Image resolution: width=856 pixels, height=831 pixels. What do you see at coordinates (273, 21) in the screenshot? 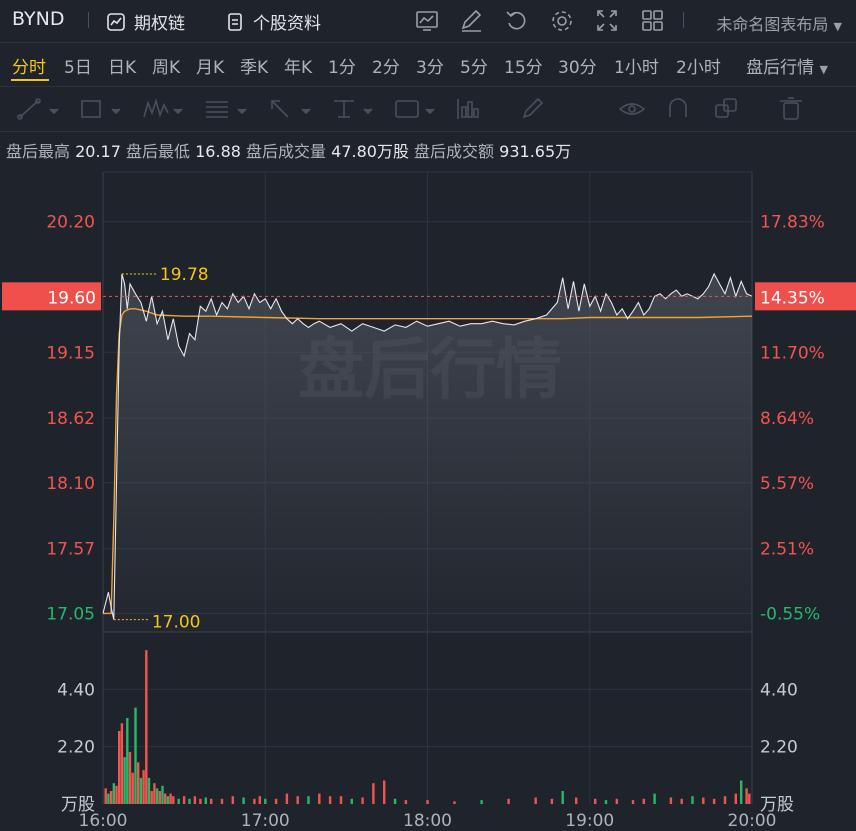
I see `stock-profile-button: 个股资料` at bounding box center [273, 21].